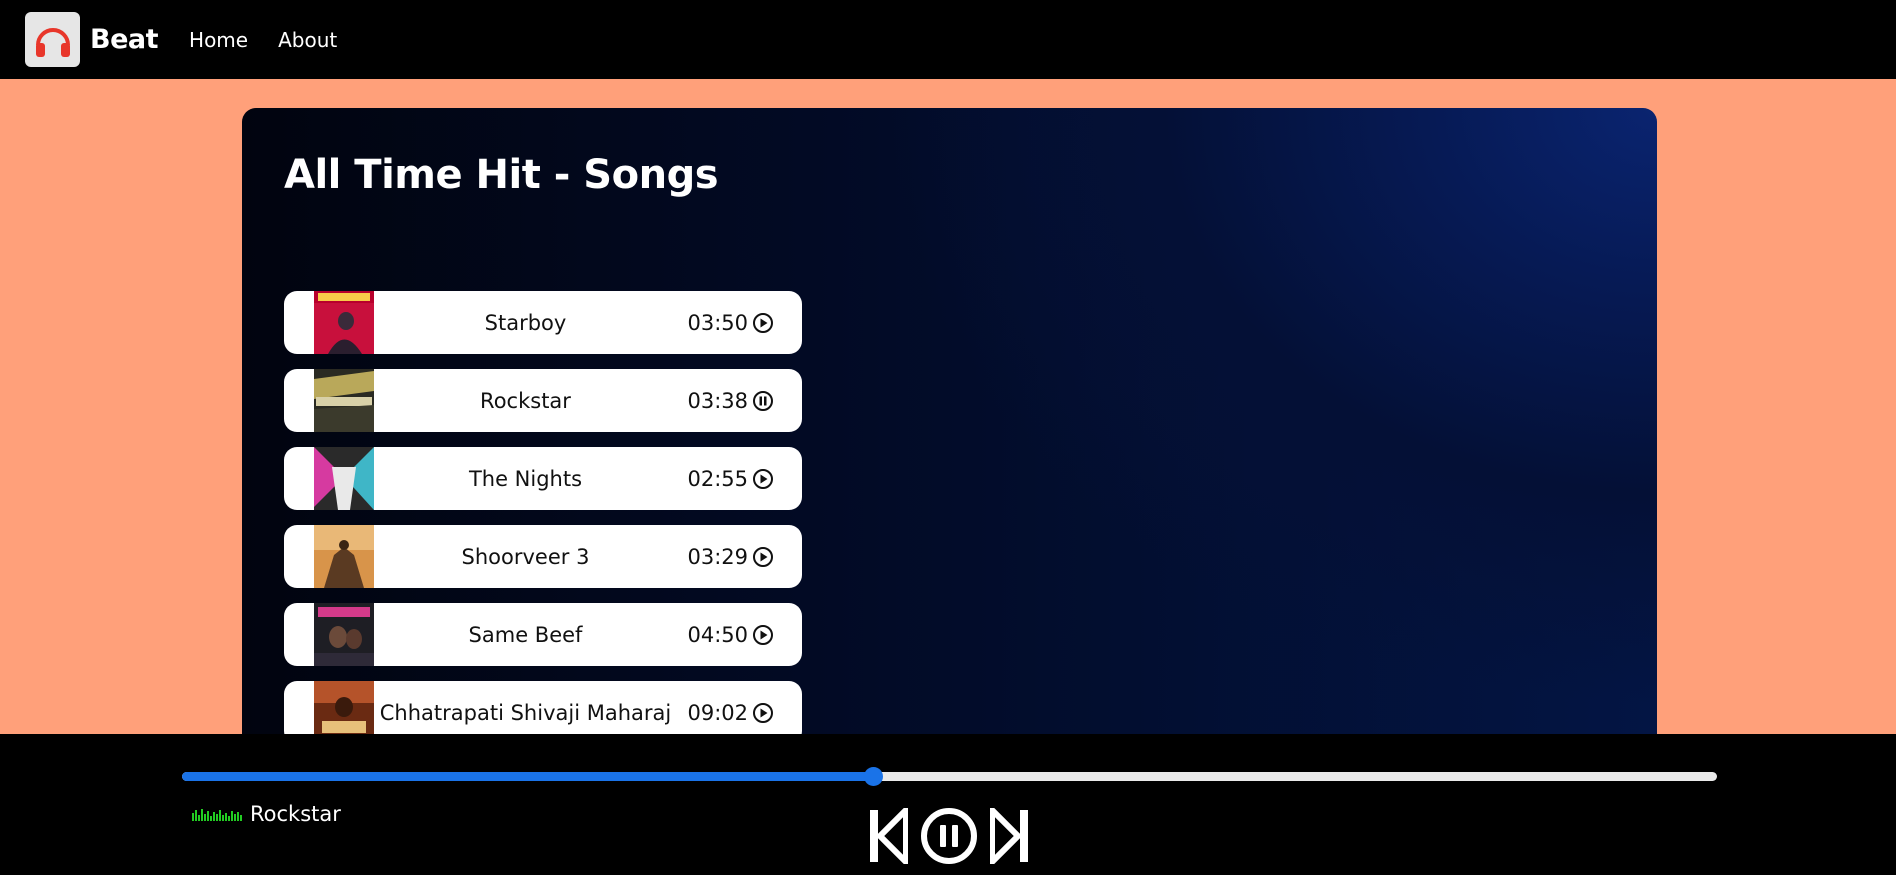 The image size is (1896, 875). I want to click on song-title: The Nights, so click(525, 478).